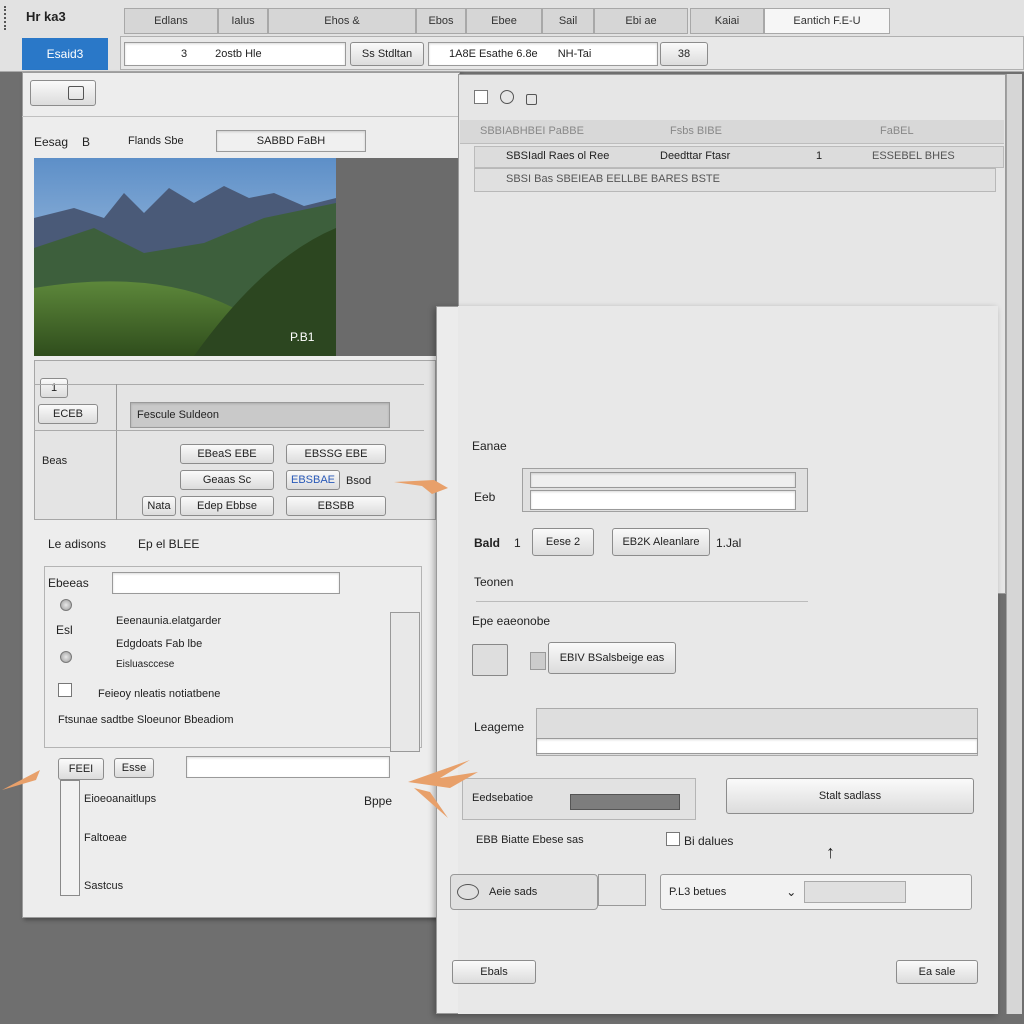 The width and height of the screenshot is (1024, 1024). I want to click on footer-right-button: Ea sale, so click(937, 972).